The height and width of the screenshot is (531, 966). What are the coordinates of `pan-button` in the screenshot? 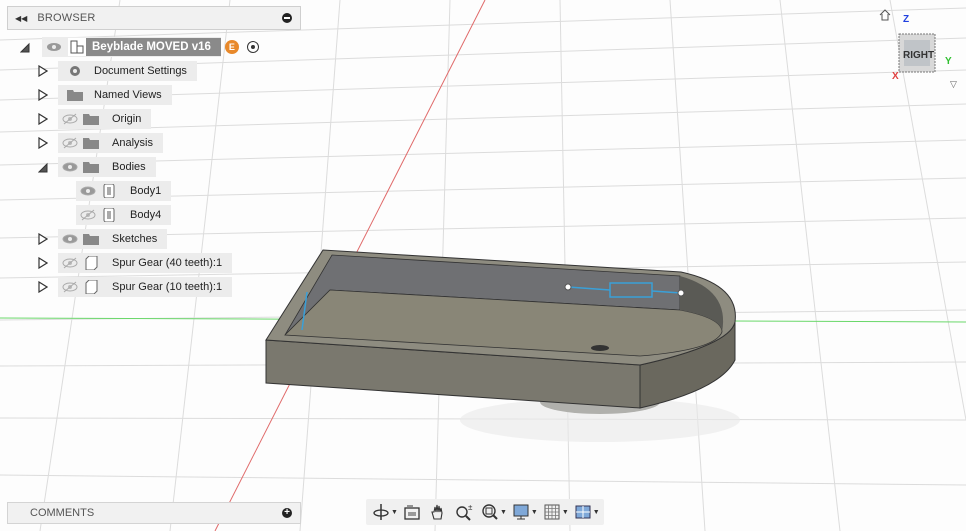 It's located at (438, 512).